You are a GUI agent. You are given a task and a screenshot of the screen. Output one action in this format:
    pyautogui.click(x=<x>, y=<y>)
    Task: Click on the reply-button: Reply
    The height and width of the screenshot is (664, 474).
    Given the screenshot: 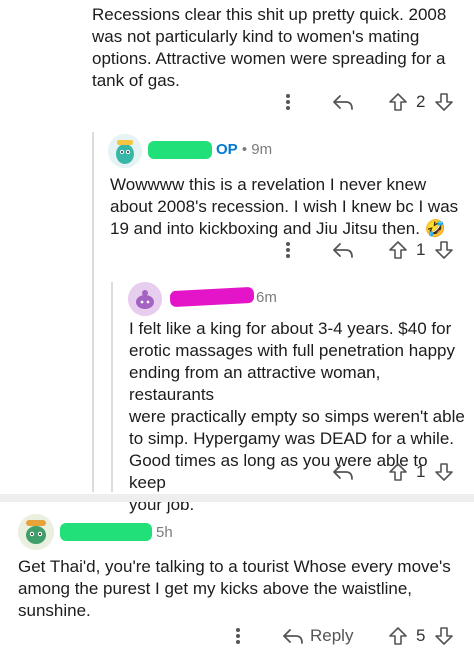 What is the action you would take?
    pyautogui.click(x=317, y=636)
    